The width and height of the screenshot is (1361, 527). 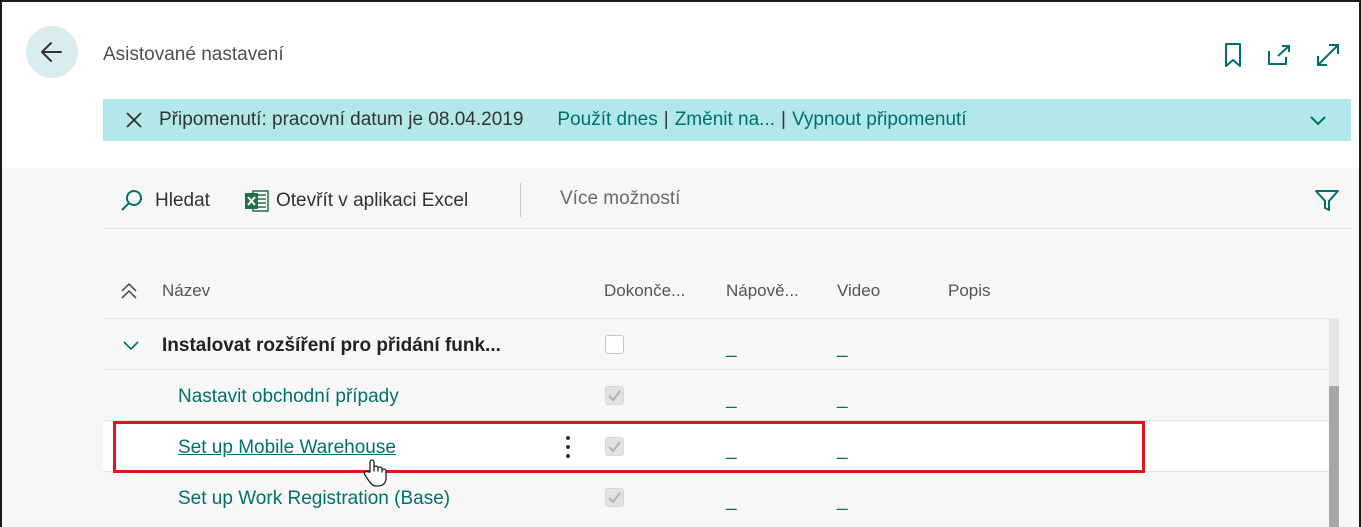 What do you see at coordinates (288, 397) in the screenshot?
I see `row-name-link: Nastavit obchodní případy` at bounding box center [288, 397].